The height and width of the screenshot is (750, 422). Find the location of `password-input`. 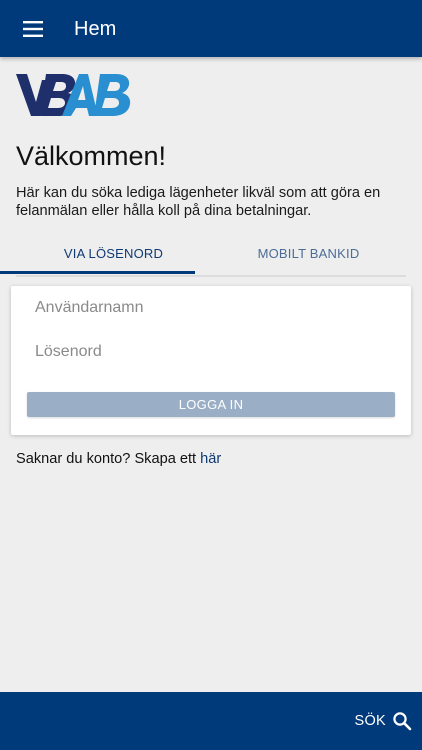

password-input is located at coordinates (213, 352).